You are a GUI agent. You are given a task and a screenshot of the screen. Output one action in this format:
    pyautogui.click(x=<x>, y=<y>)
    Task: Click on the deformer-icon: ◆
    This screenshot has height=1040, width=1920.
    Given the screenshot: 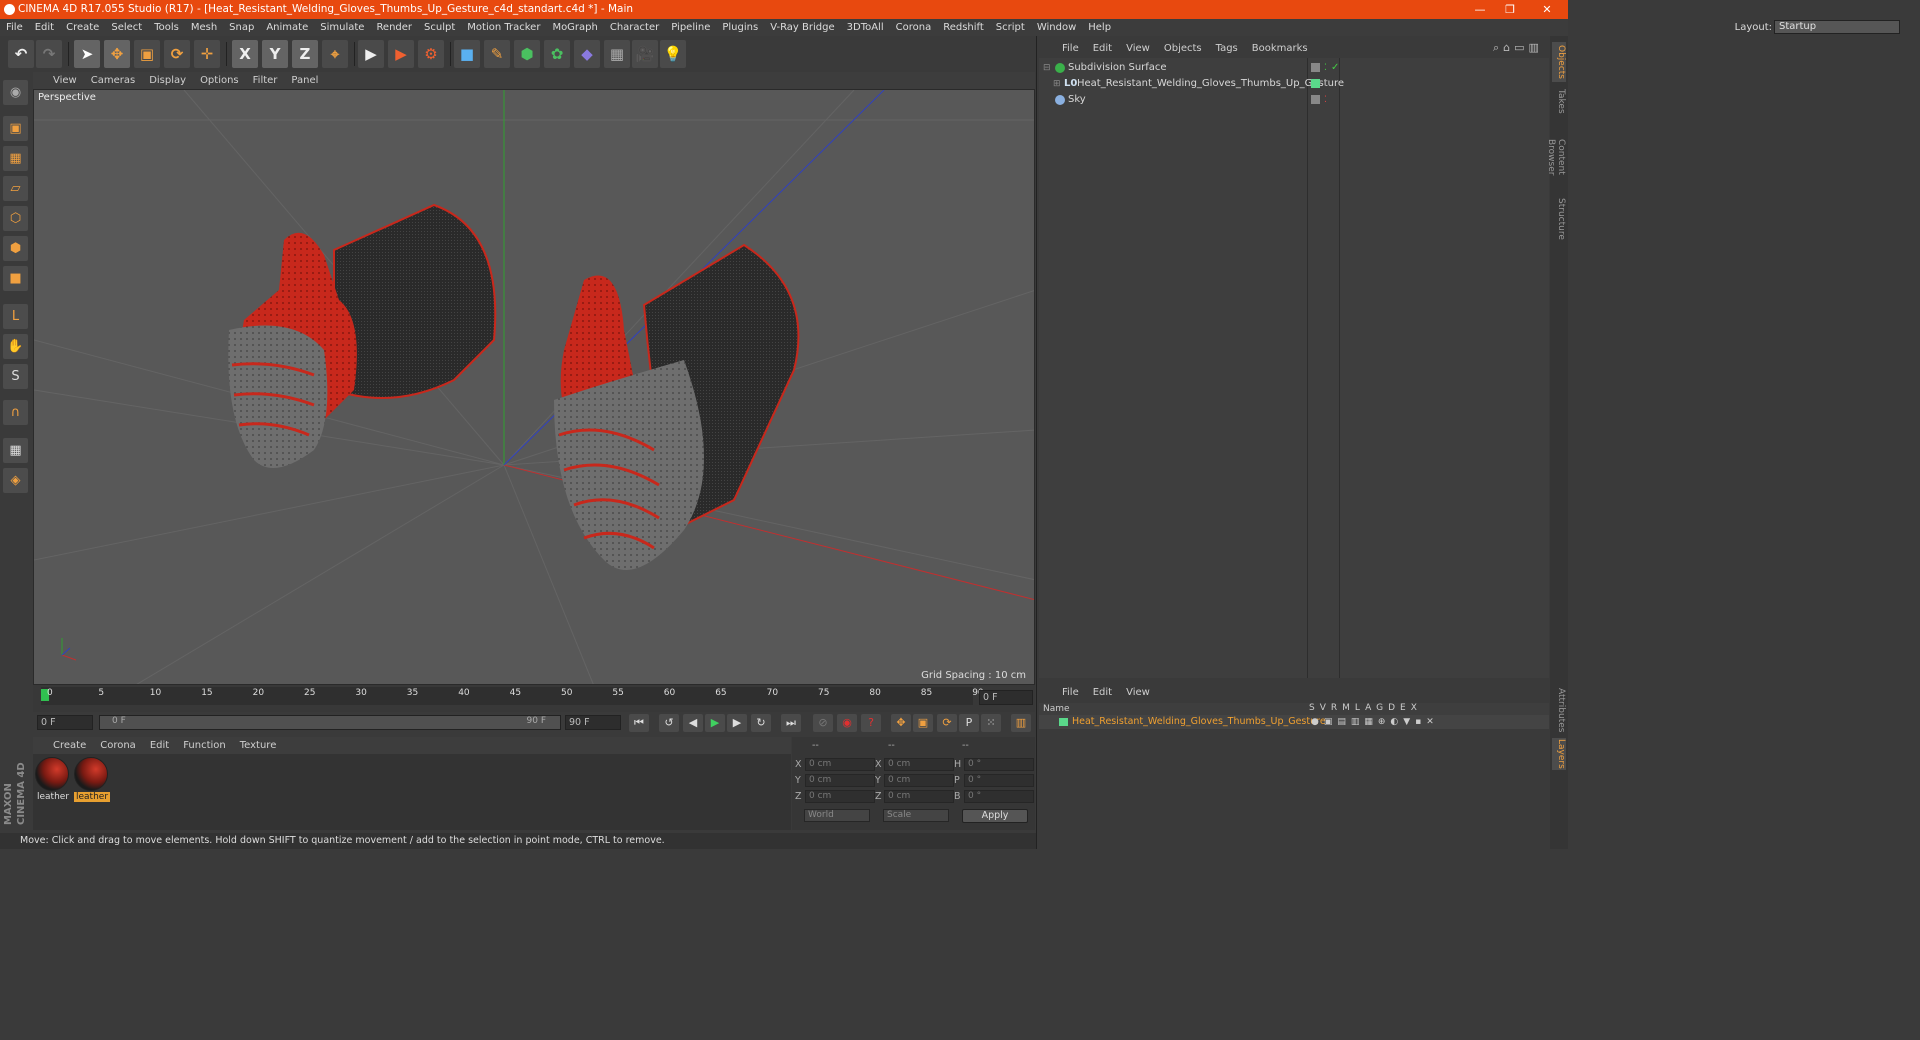 What is the action you would take?
    pyautogui.click(x=587, y=54)
    